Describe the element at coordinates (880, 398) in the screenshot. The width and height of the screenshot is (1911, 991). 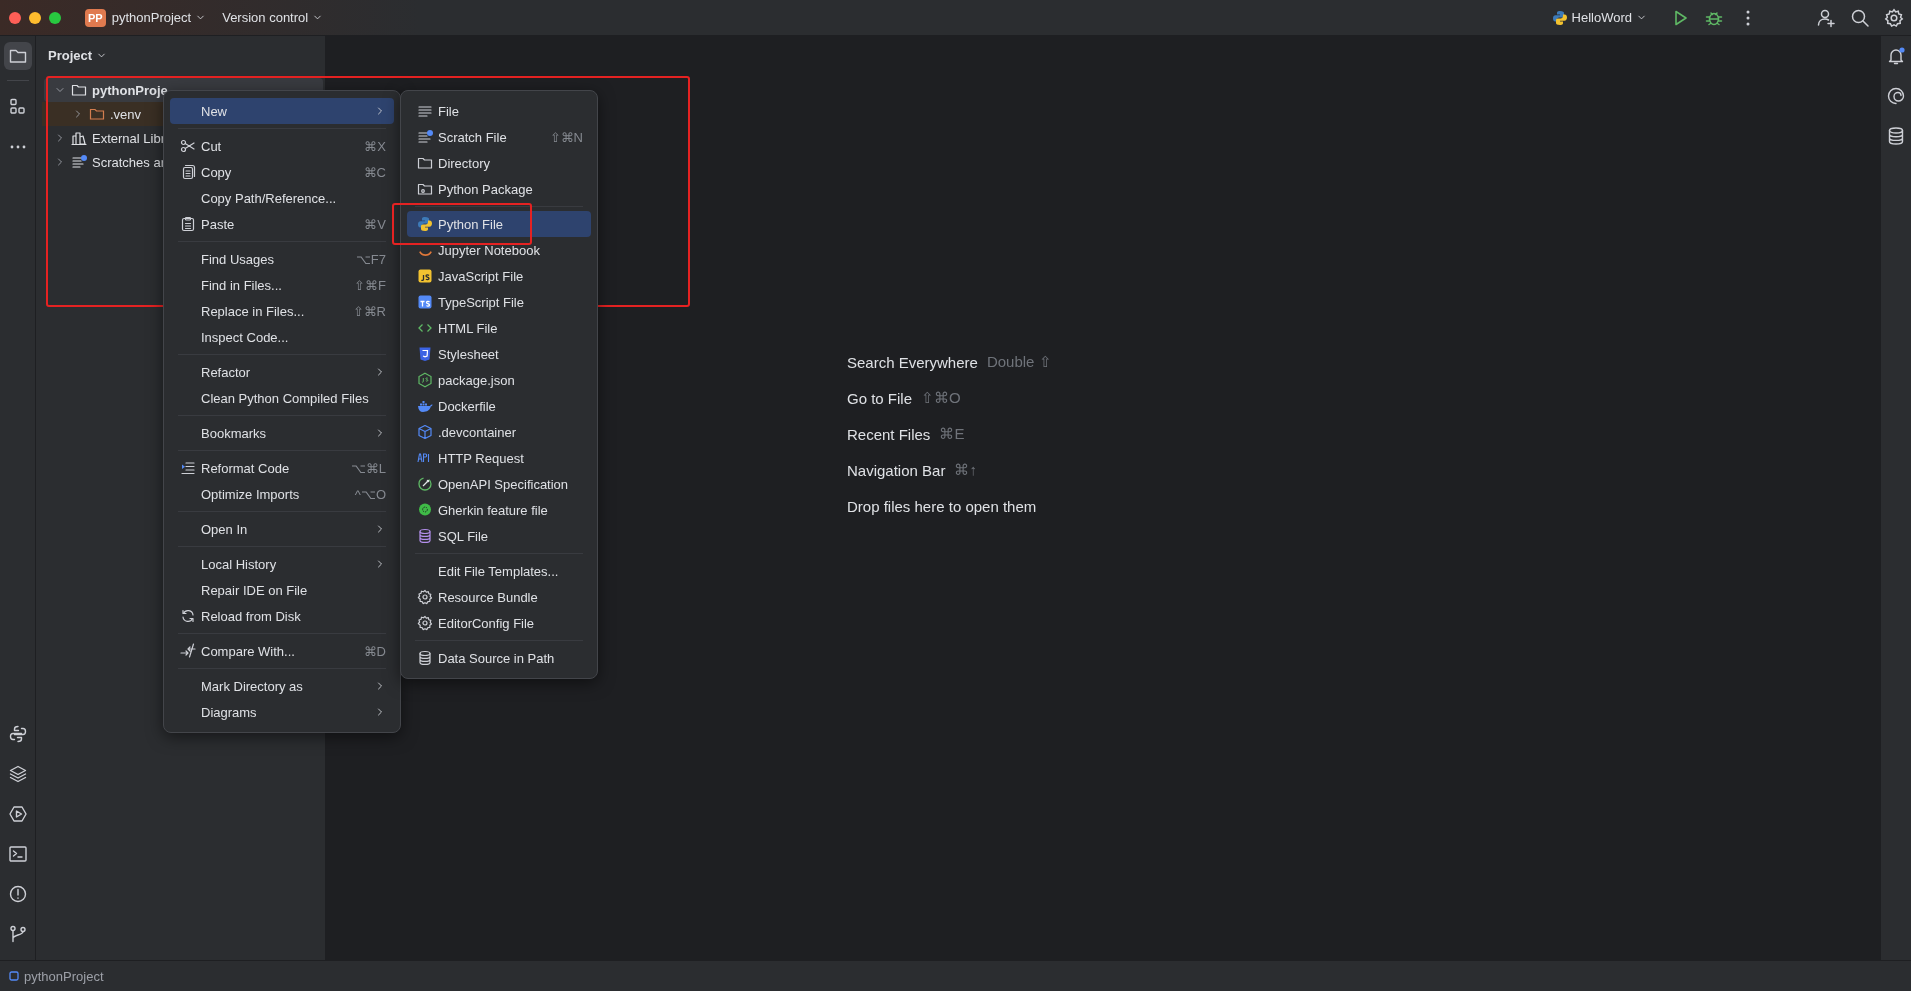
I see `hint-text: Go to File` at that location.